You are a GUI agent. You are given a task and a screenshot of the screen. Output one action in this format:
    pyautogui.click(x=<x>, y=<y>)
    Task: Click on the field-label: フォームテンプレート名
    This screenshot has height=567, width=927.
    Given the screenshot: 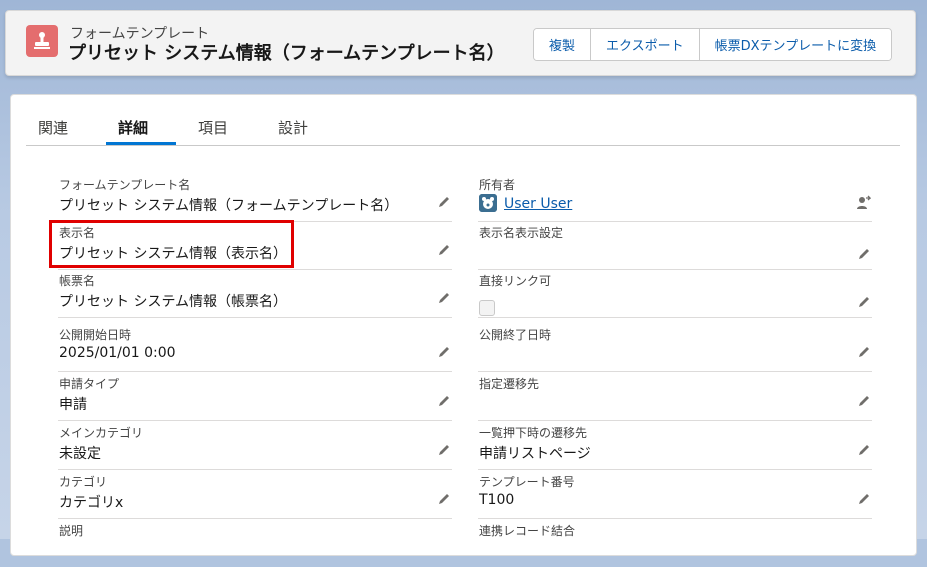 What is the action you would take?
    pyautogui.click(x=125, y=185)
    